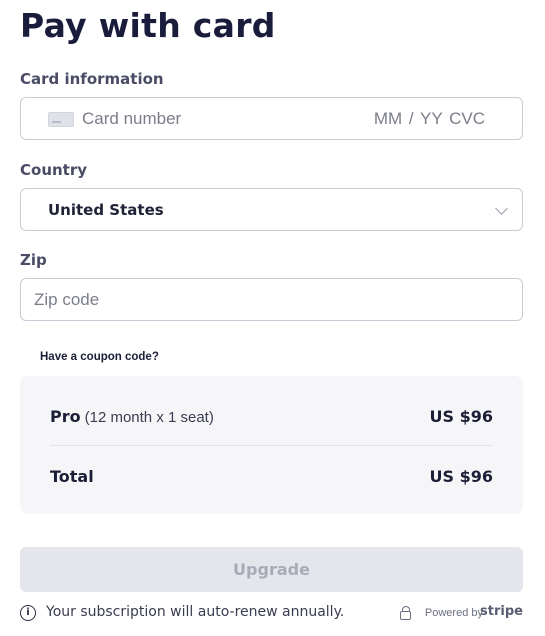  What do you see at coordinates (92, 79) in the screenshot?
I see `card-information-label: Card information` at bounding box center [92, 79].